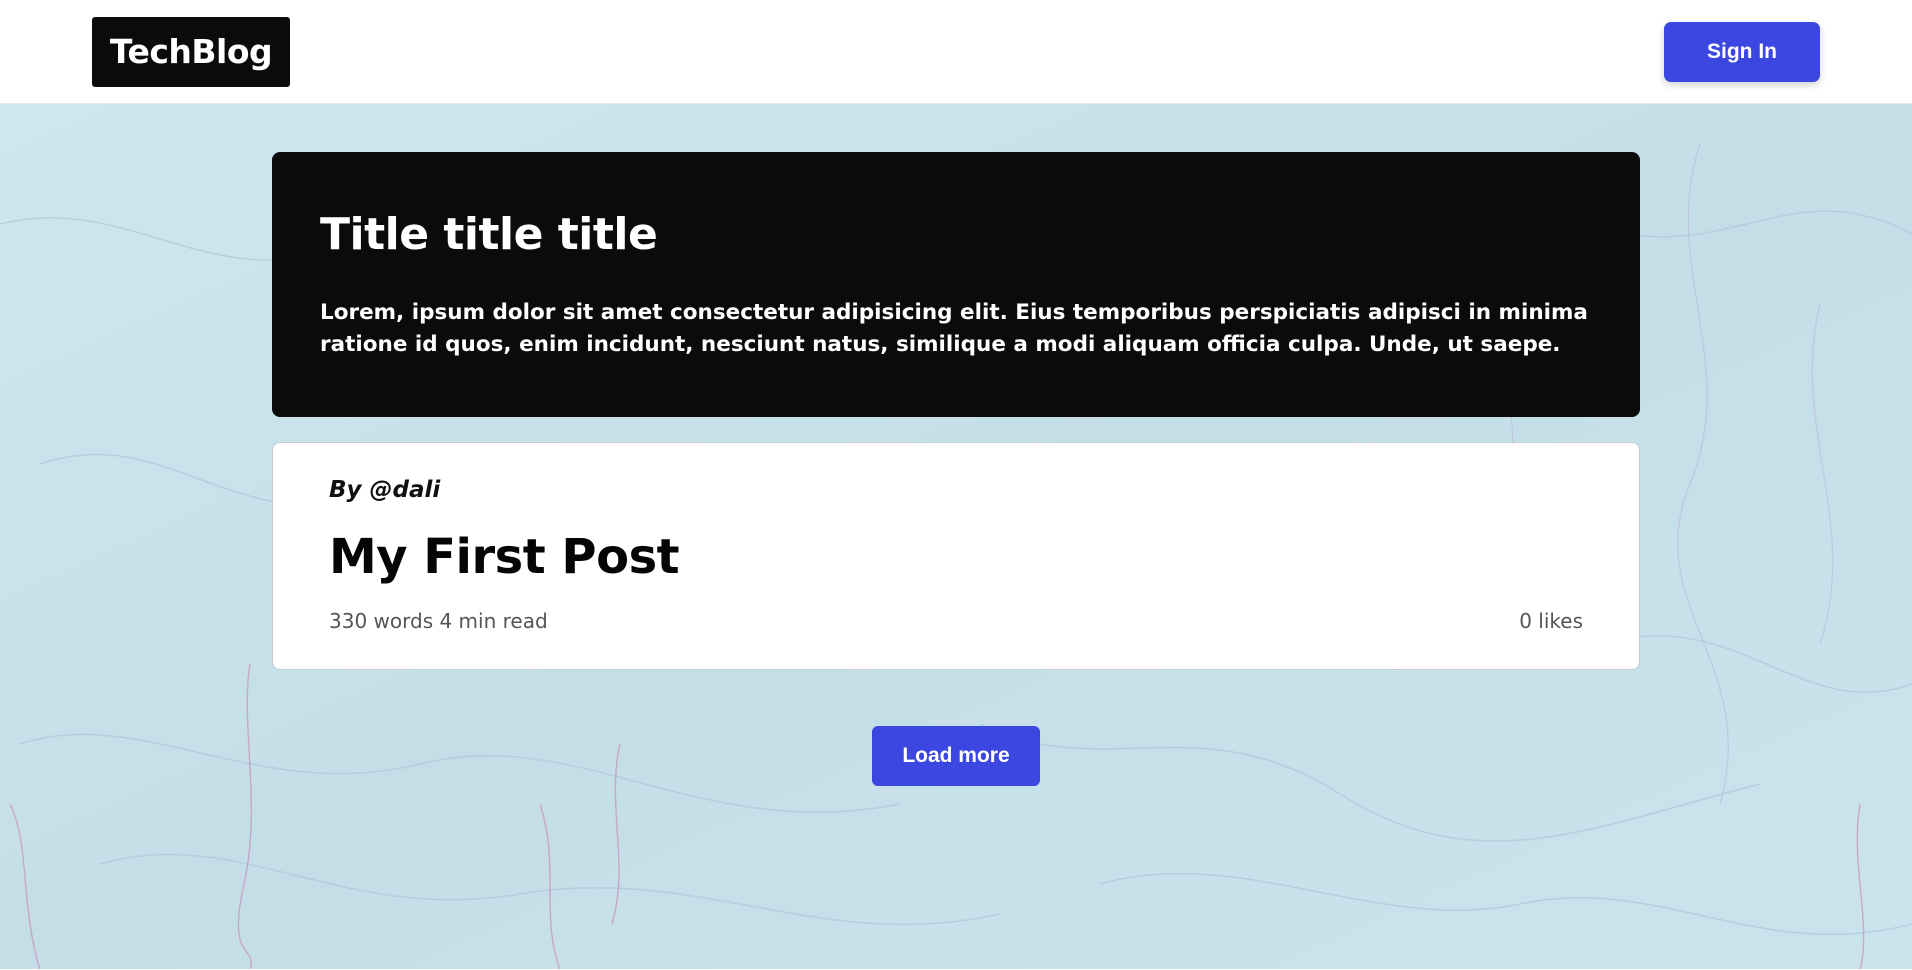  Describe the element at coordinates (956, 756) in the screenshot. I see `load-more-button: Load more` at that location.